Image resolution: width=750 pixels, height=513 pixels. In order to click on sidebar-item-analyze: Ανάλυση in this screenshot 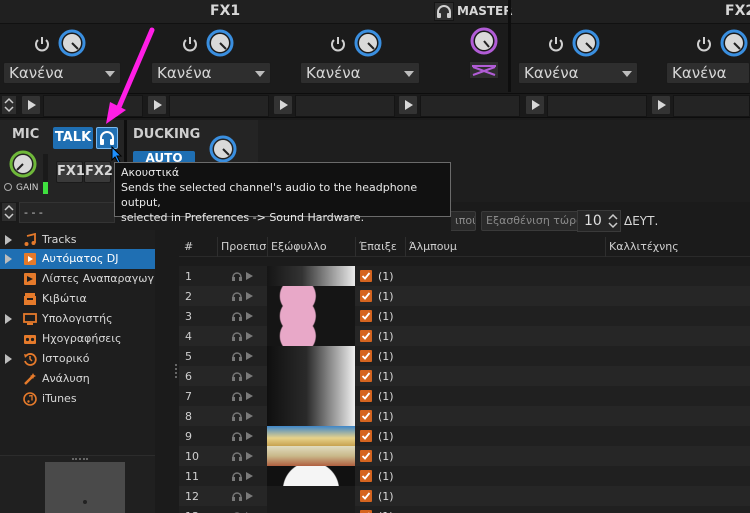, I will do `click(77, 379)`.